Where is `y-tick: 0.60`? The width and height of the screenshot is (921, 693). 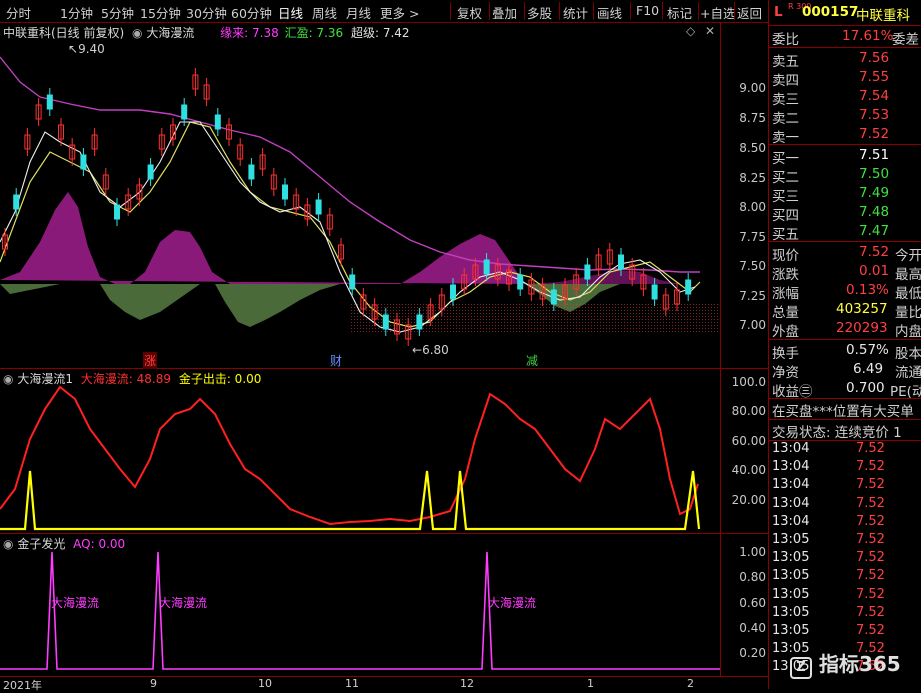 y-tick: 0.60 is located at coordinates (752, 603).